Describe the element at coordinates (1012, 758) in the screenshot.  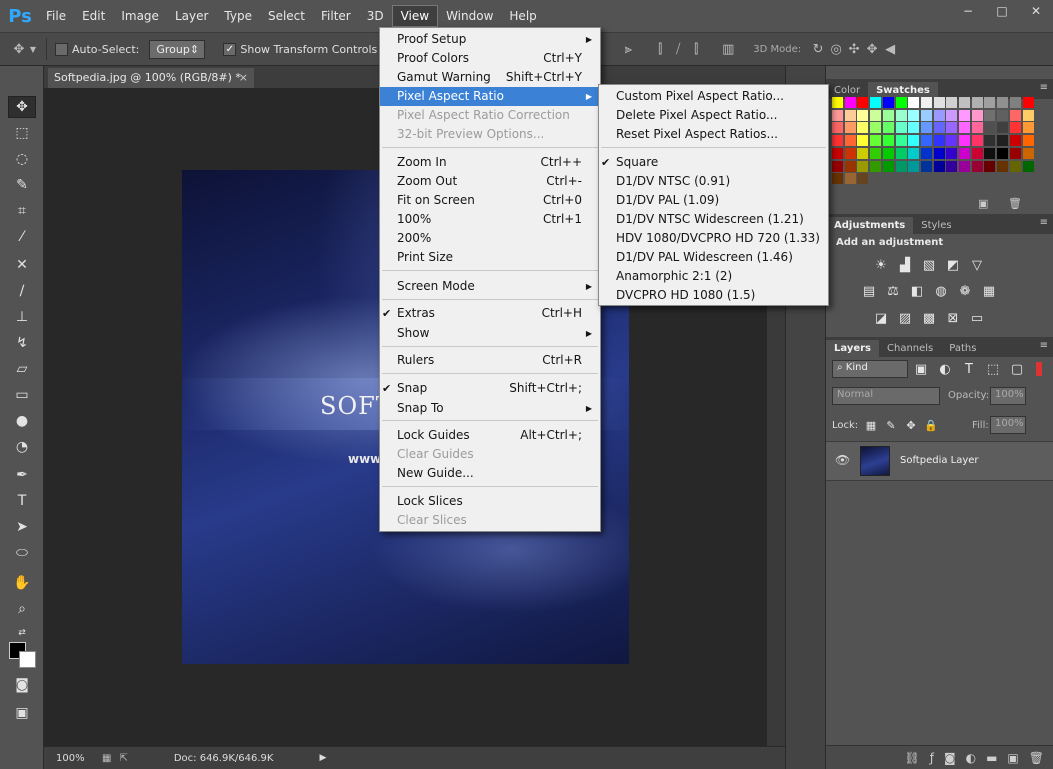
I see `new-layer-icon: ▣` at that location.